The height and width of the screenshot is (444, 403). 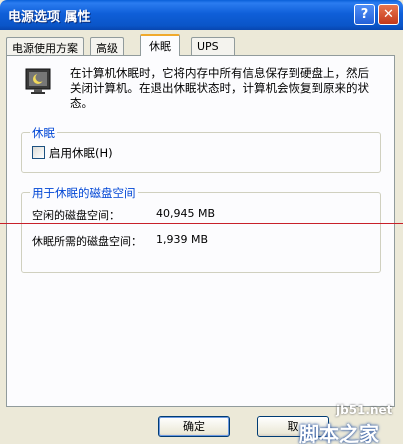 I want to click on hibernate-group-title: 休眠, so click(x=43, y=133).